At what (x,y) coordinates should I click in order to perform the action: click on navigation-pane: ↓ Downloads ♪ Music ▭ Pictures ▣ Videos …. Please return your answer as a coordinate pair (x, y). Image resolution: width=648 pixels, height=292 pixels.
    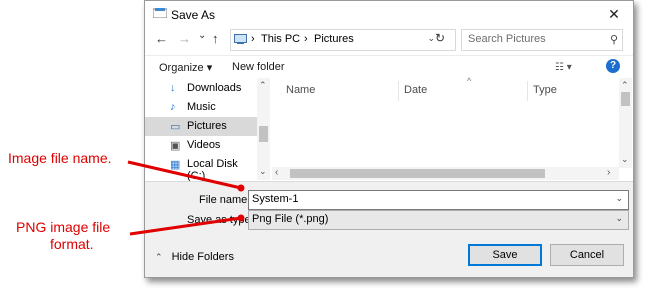
    Looking at the image, I should click on (208, 130).